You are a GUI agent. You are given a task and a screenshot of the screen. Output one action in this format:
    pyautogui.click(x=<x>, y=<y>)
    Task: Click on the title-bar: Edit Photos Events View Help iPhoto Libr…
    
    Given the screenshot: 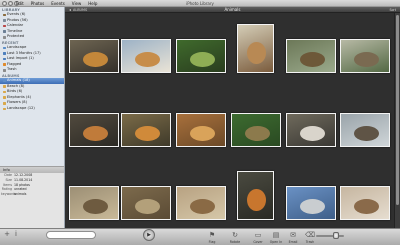 What is the action you would take?
    pyautogui.click(x=200, y=3)
    